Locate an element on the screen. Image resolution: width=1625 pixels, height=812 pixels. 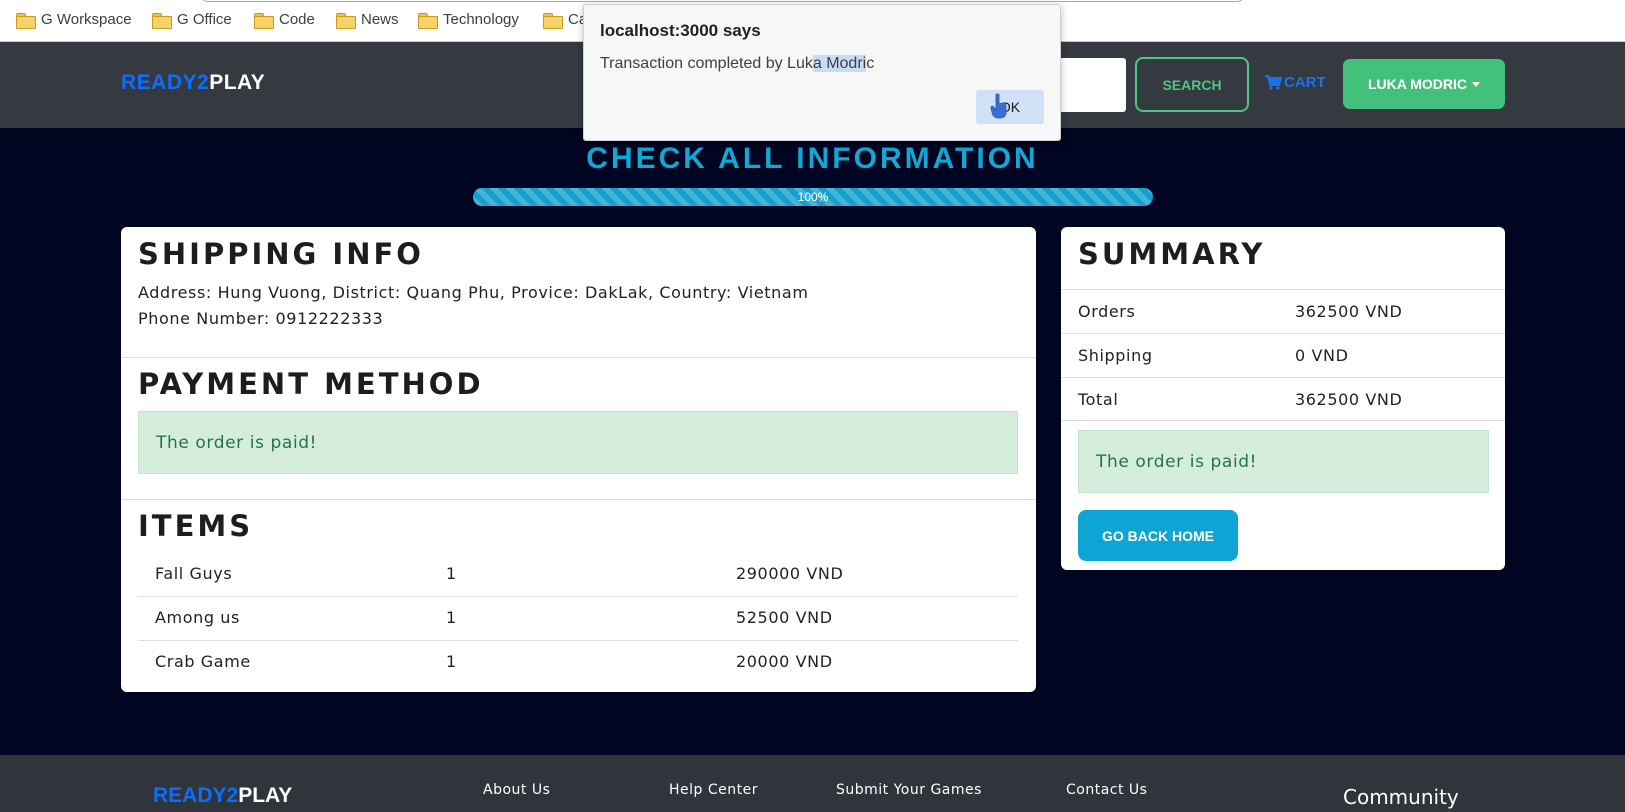
item-price: 20000 VND is located at coordinates (784, 661).